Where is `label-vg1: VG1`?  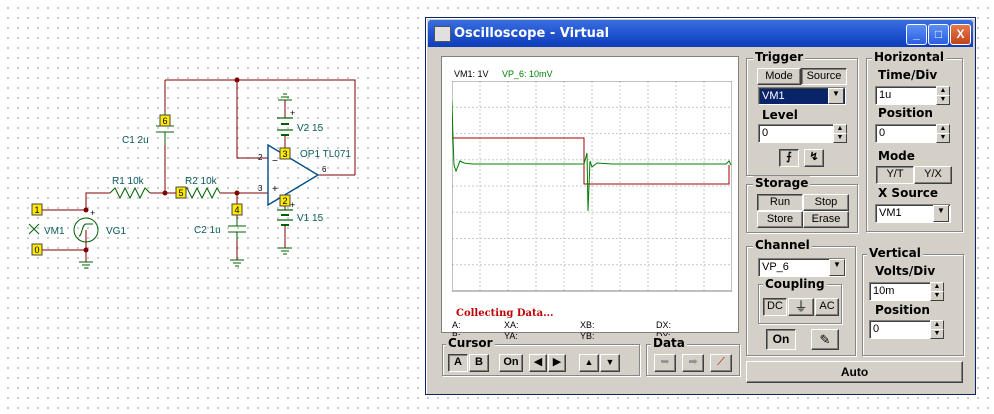 label-vg1: VG1 is located at coordinates (116, 231).